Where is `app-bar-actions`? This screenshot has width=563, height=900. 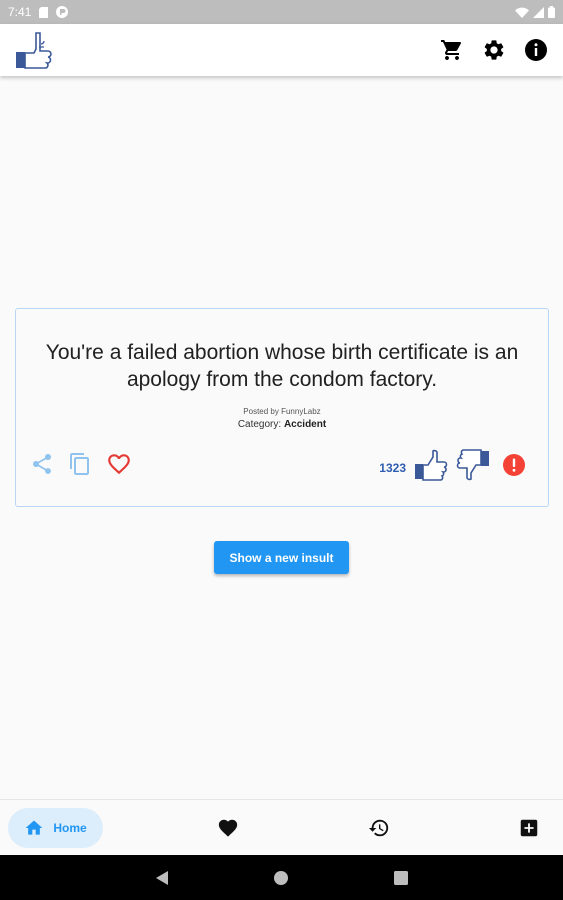
app-bar-actions is located at coordinates (494, 50).